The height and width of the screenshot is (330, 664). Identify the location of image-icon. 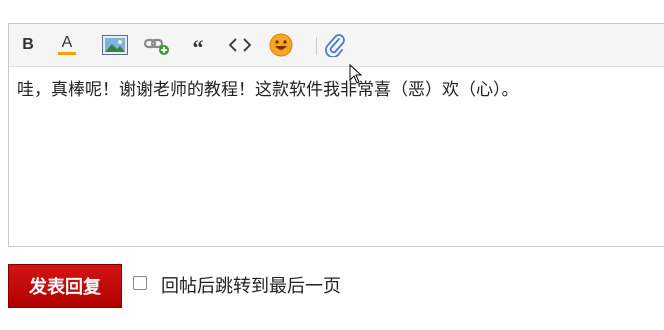
(115, 45).